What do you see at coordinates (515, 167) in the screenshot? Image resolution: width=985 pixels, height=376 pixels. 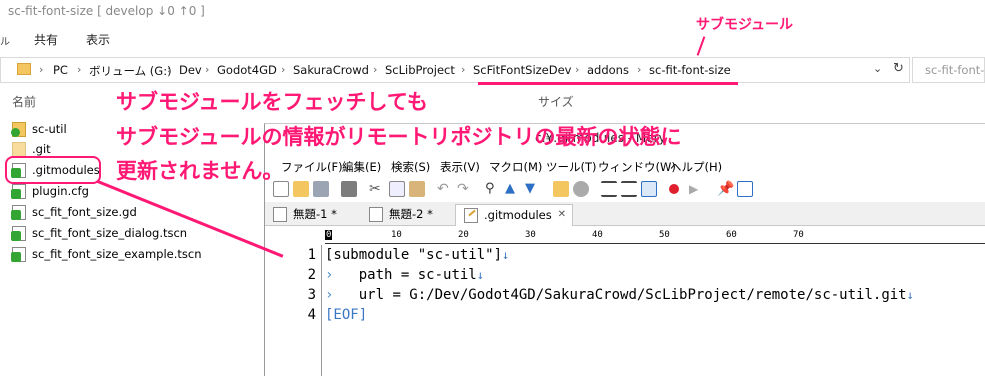 I see `menu-macro: マクロ(M)` at bounding box center [515, 167].